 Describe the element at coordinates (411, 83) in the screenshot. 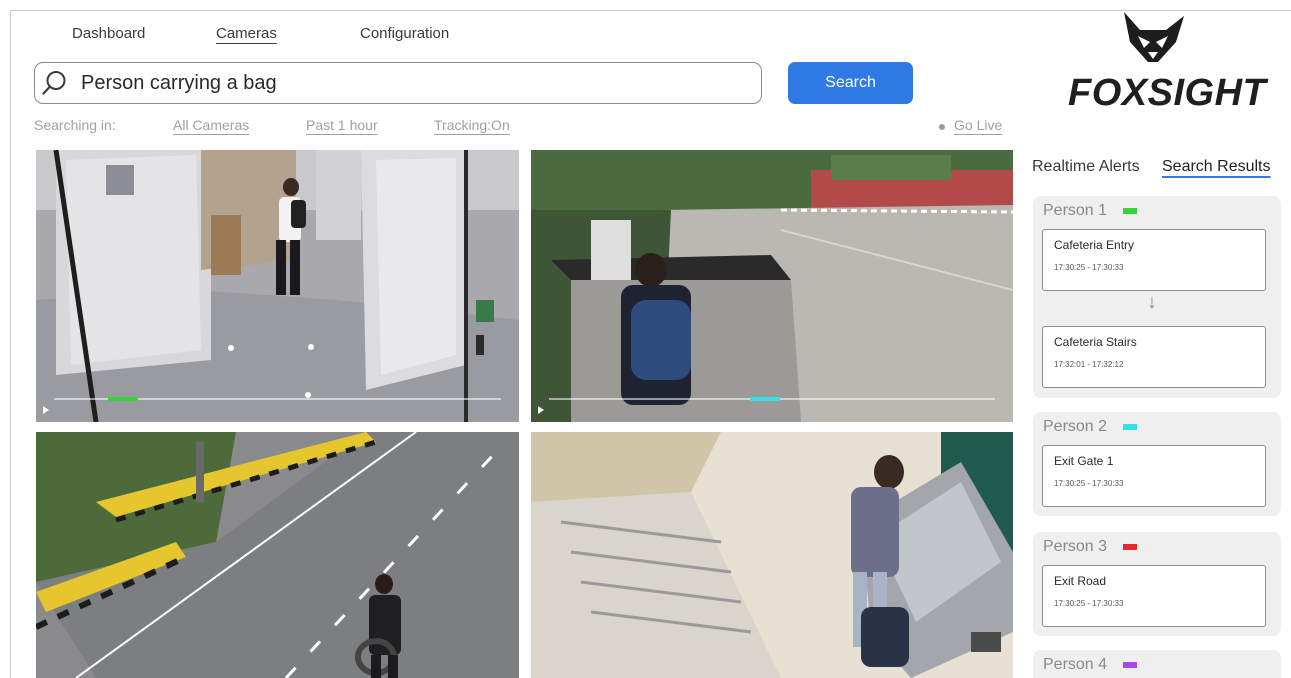

I see `search-input` at that location.